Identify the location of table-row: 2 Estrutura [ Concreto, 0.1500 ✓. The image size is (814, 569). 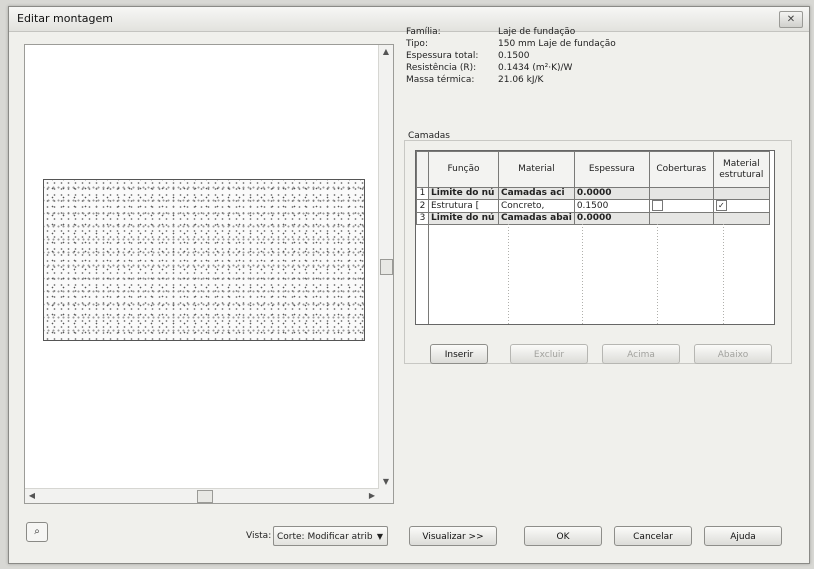
(593, 206).